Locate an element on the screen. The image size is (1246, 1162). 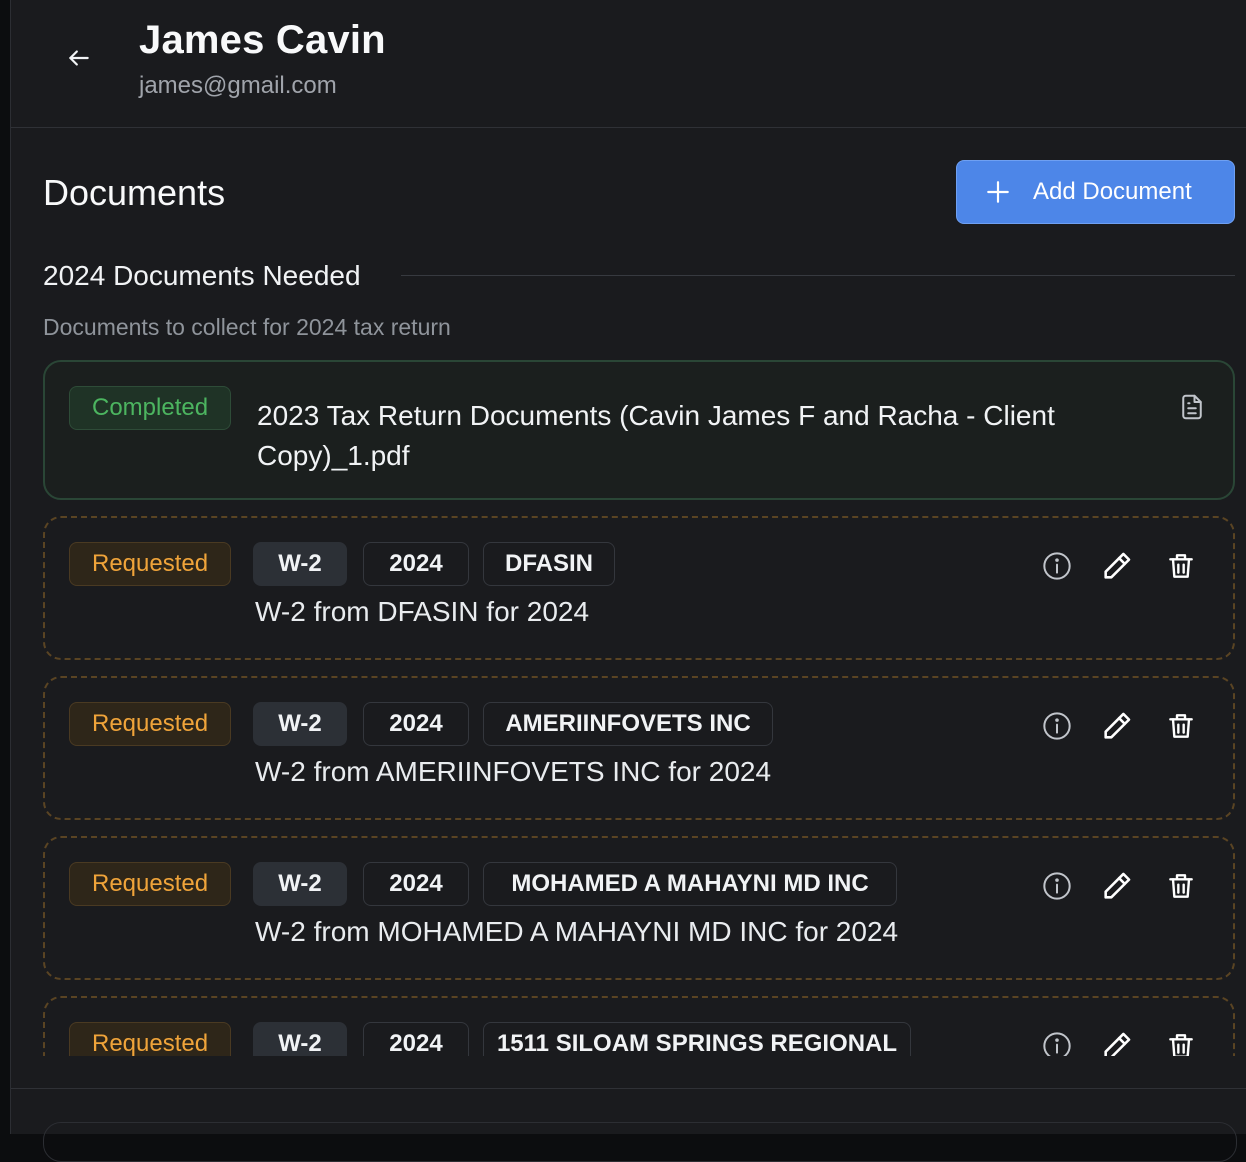
doc-employer-chip: DFASIN is located at coordinates (549, 564).